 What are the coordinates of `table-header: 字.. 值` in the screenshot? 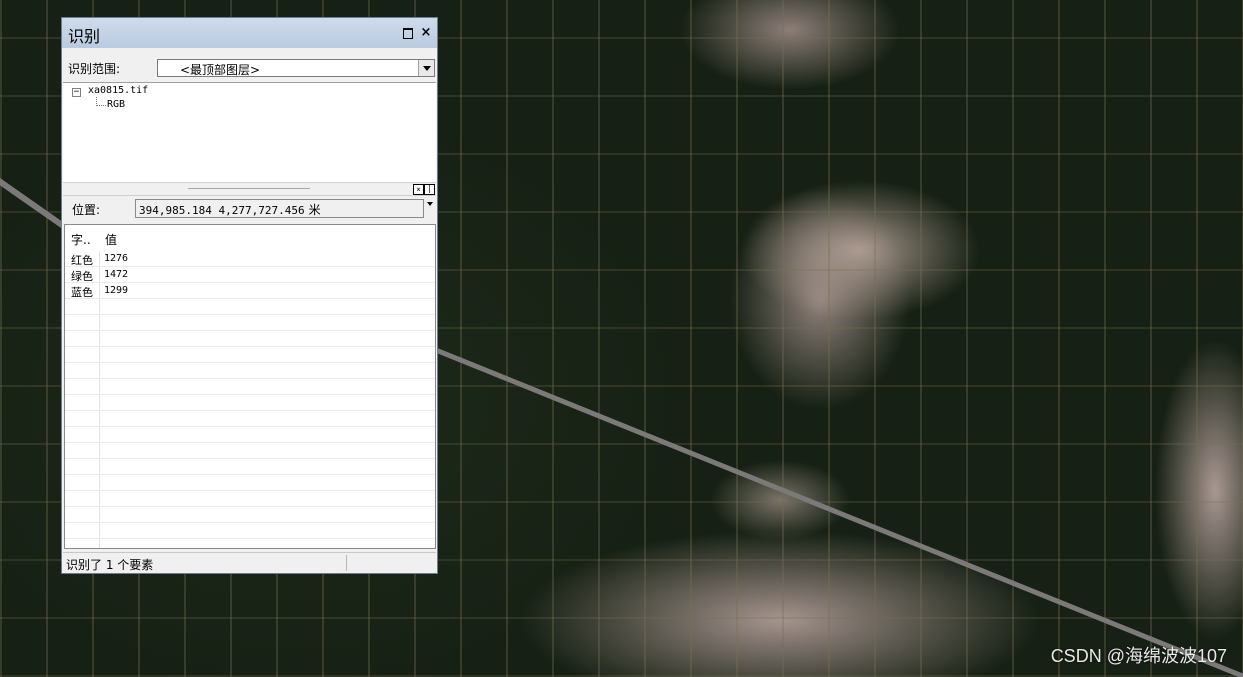 It's located at (250, 238).